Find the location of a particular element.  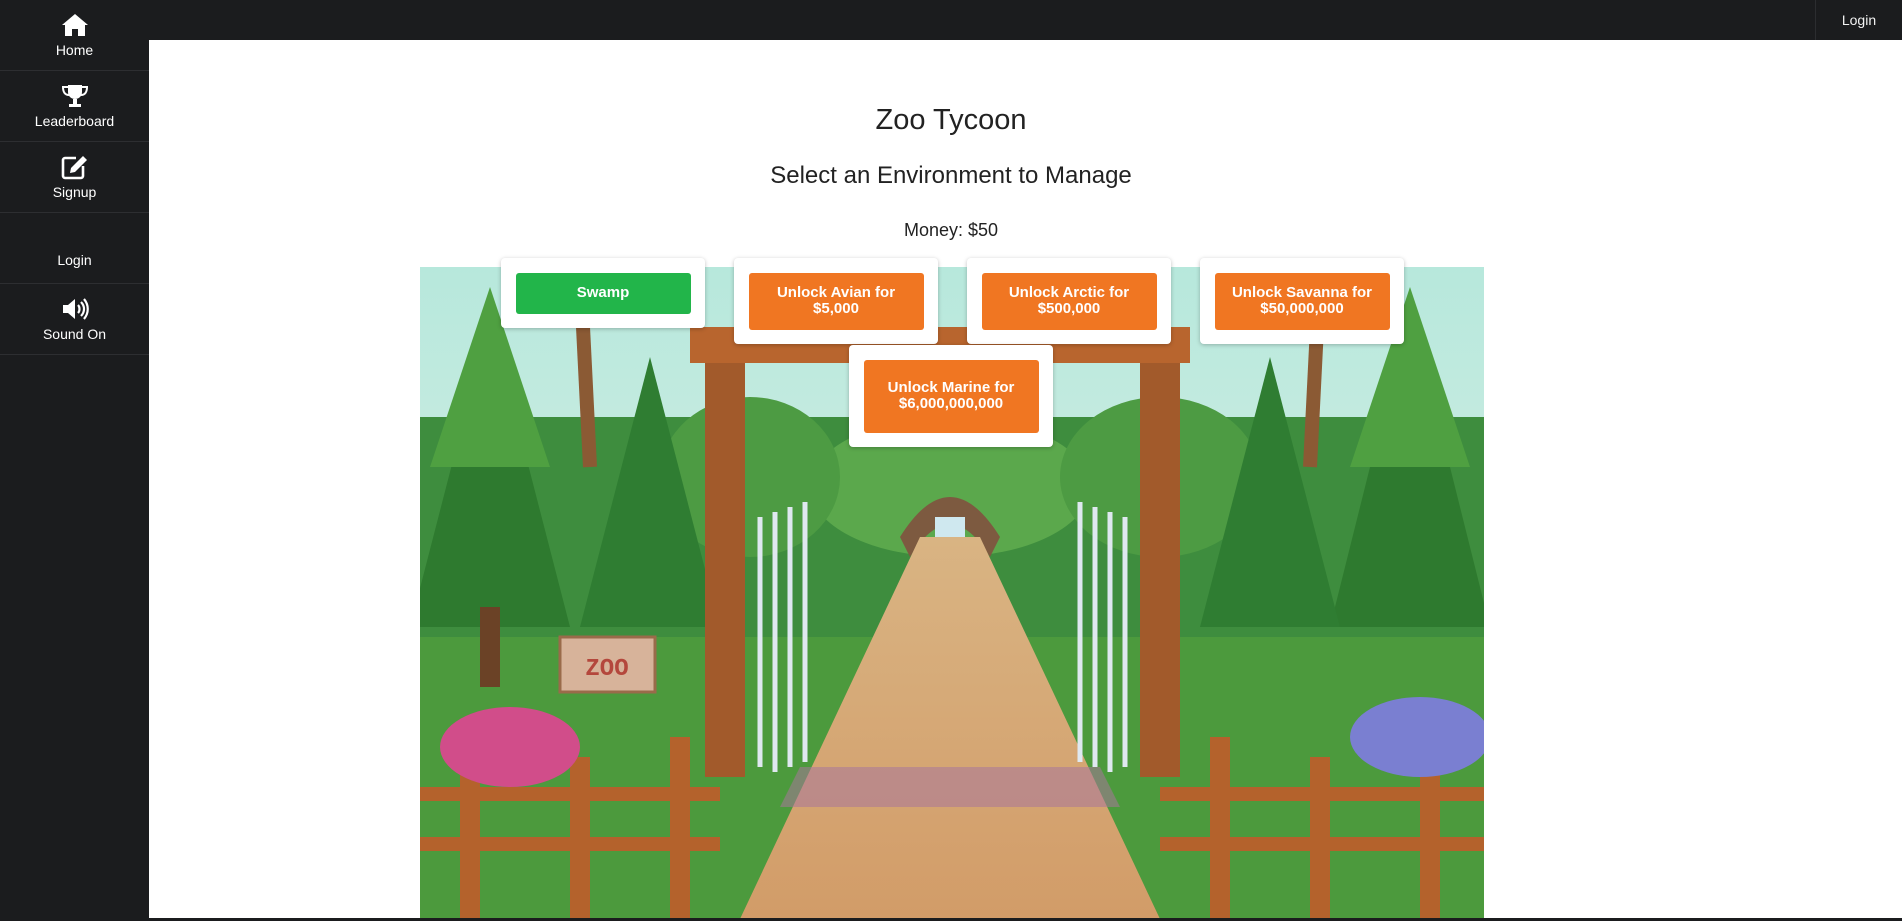

top-bar: Login is located at coordinates (951, 20).